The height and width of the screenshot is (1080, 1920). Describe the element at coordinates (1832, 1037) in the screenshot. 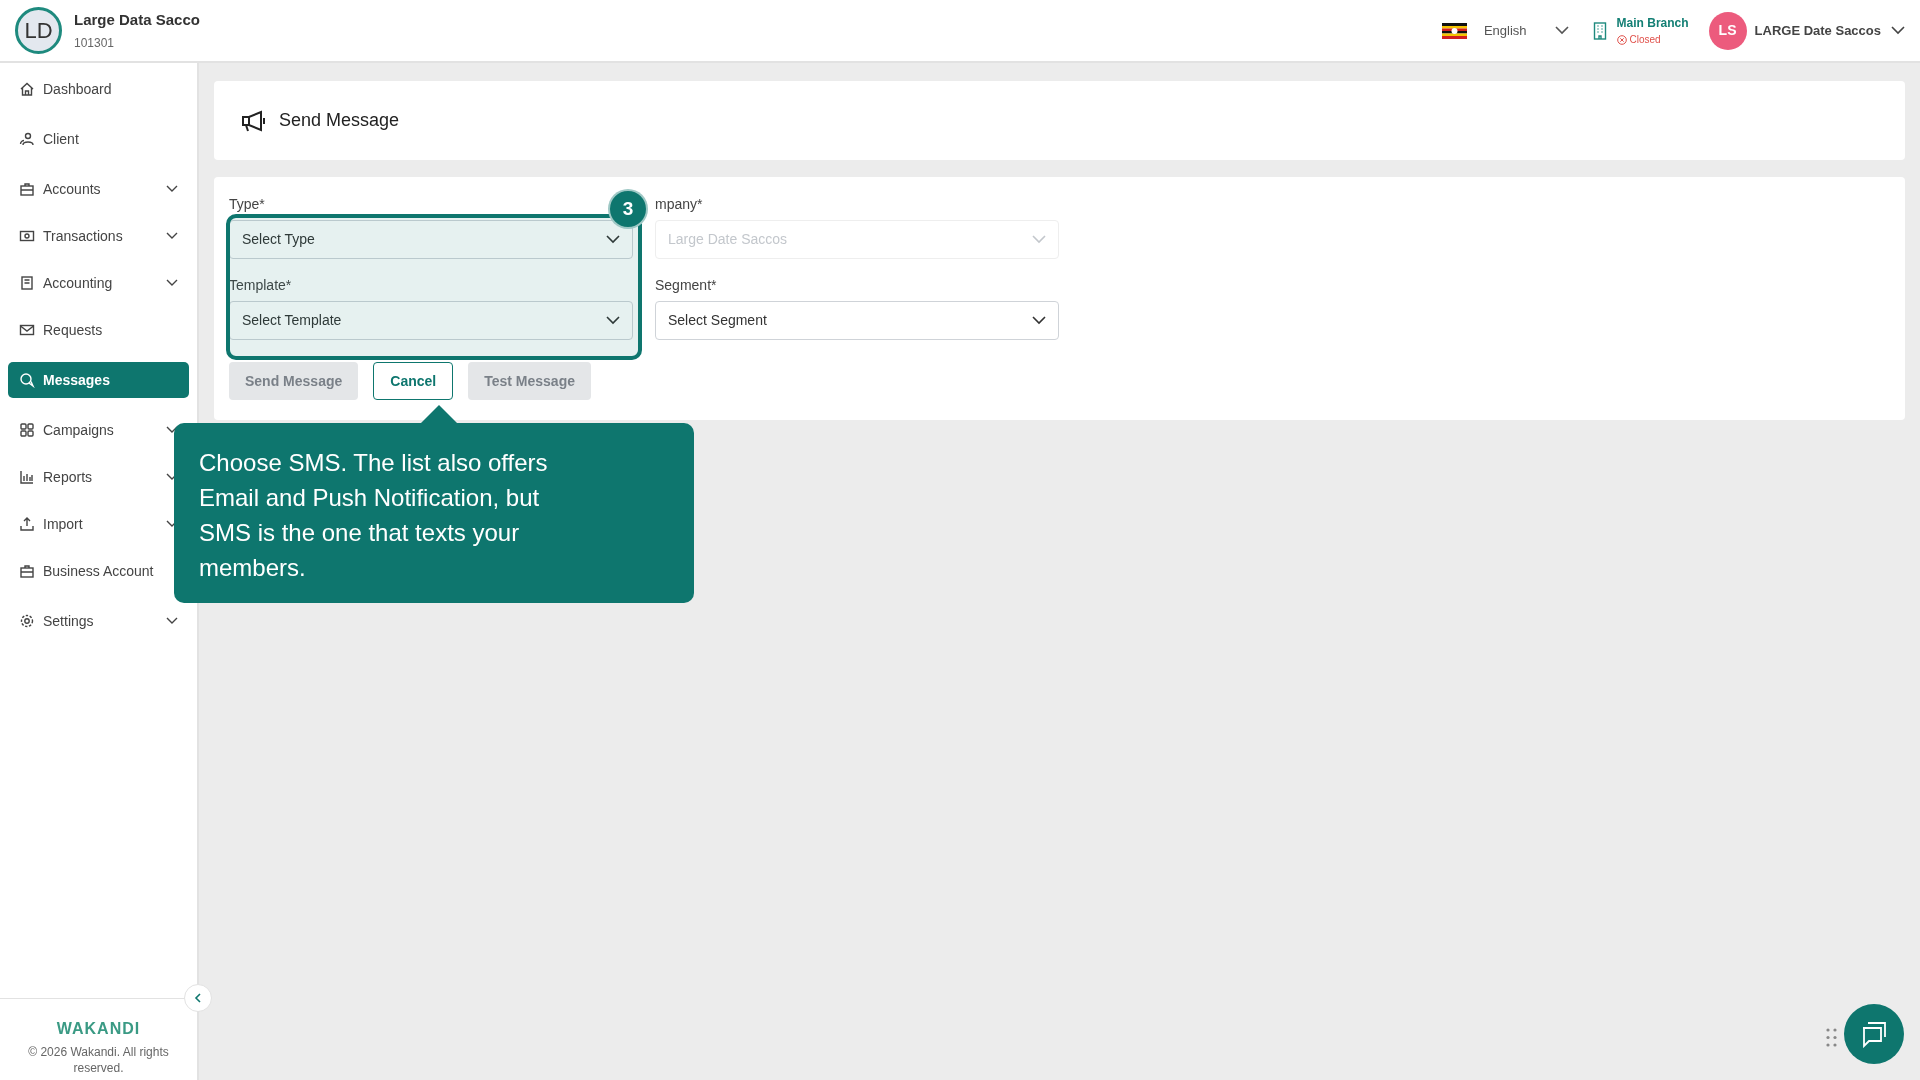

I see `drag-handle-icon` at that location.